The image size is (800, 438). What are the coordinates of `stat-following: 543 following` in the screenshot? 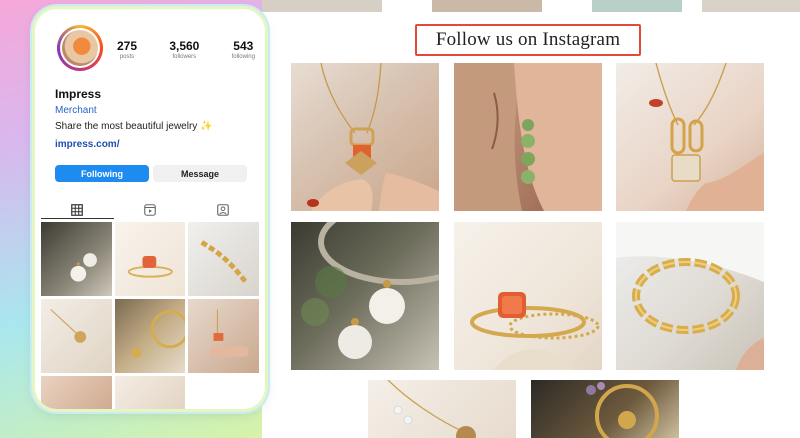 It's located at (243, 49).